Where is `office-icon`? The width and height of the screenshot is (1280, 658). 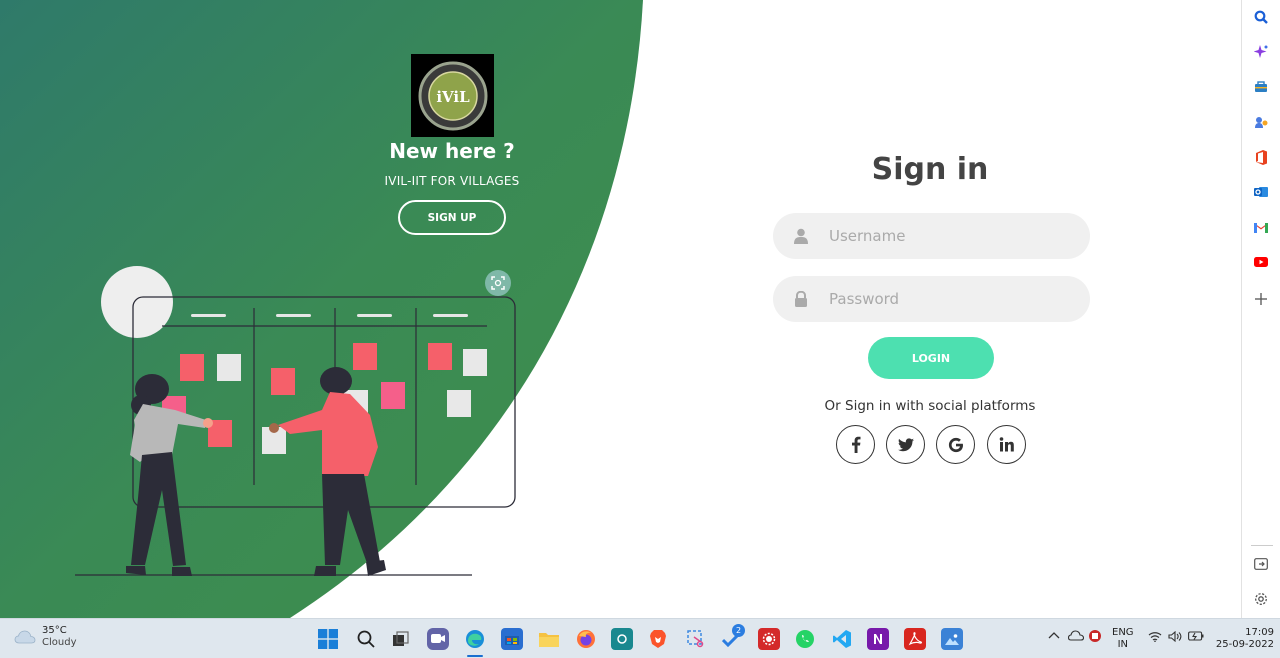 office-icon is located at coordinates (1261, 157).